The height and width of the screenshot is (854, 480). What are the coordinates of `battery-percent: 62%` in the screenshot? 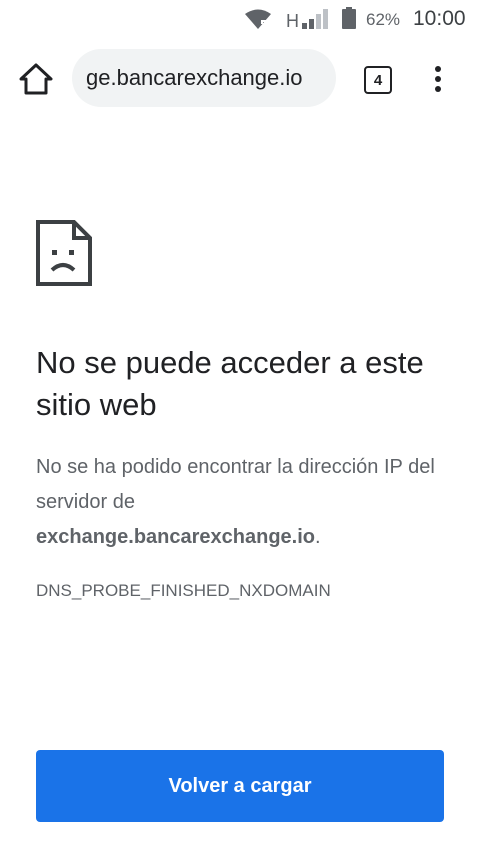 It's located at (383, 19).